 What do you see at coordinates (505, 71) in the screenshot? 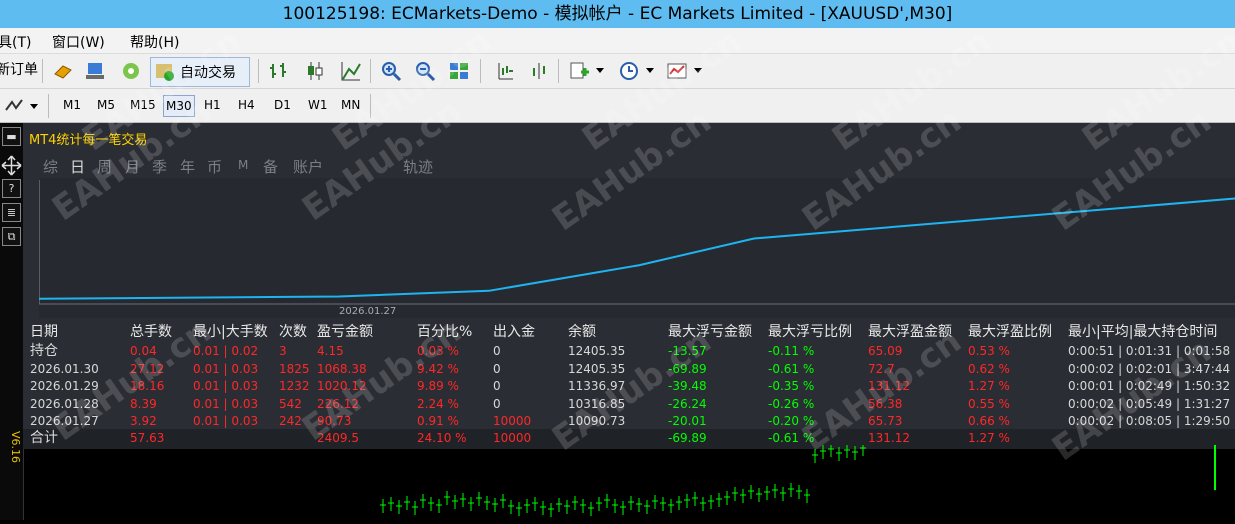
I see `auto-scroll-icon` at bounding box center [505, 71].